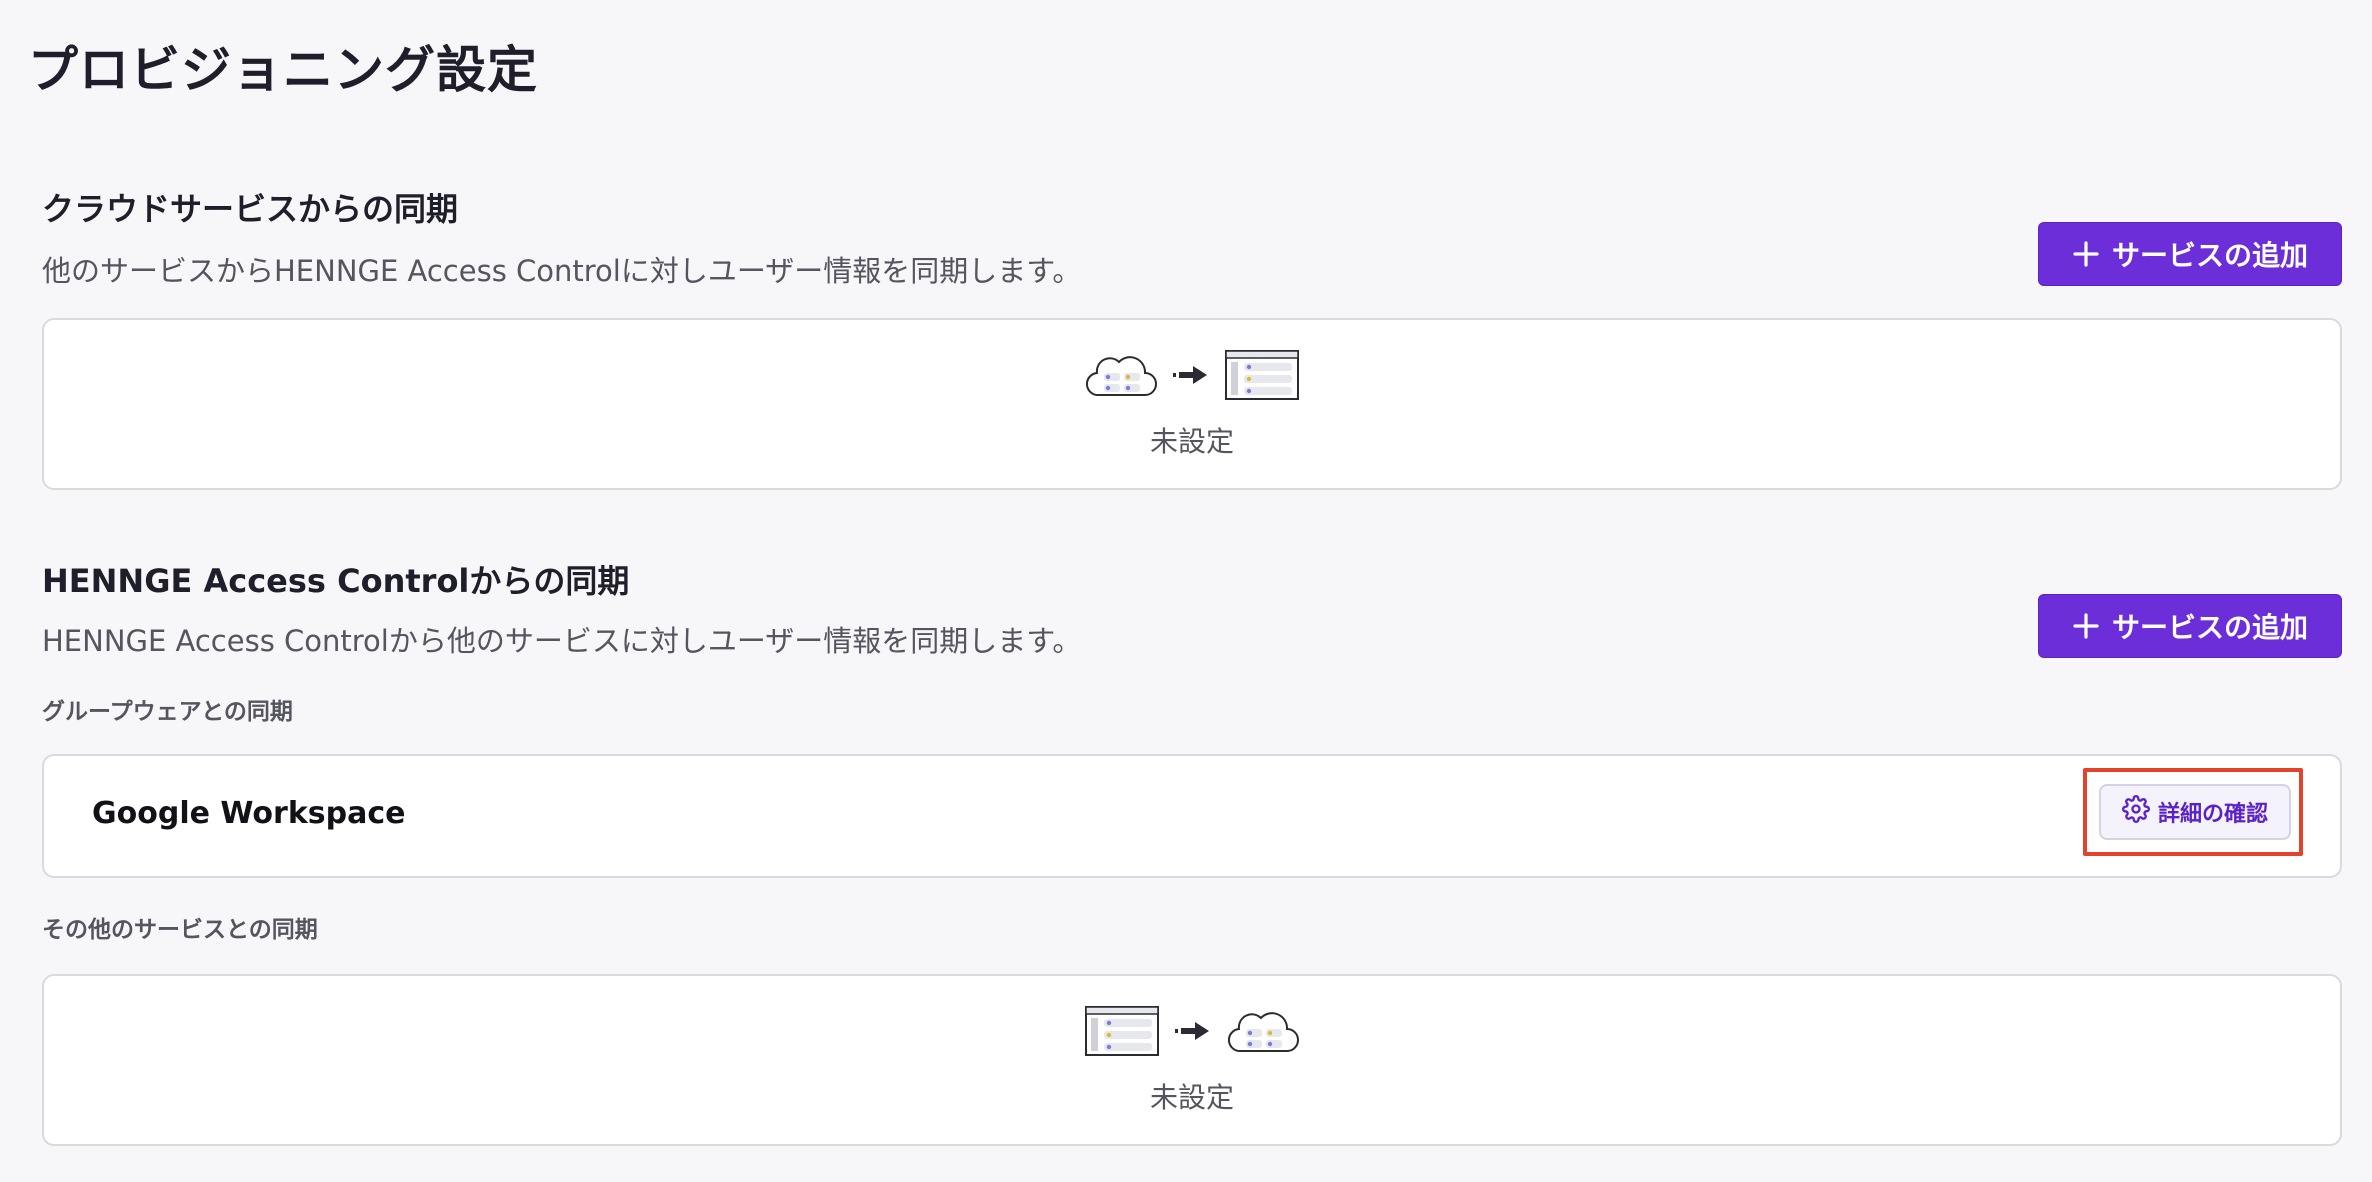 The height and width of the screenshot is (1182, 2372). What do you see at coordinates (1192, 816) in the screenshot?
I see `google-workspace-card: Google Workspace` at bounding box center [1192, 816].